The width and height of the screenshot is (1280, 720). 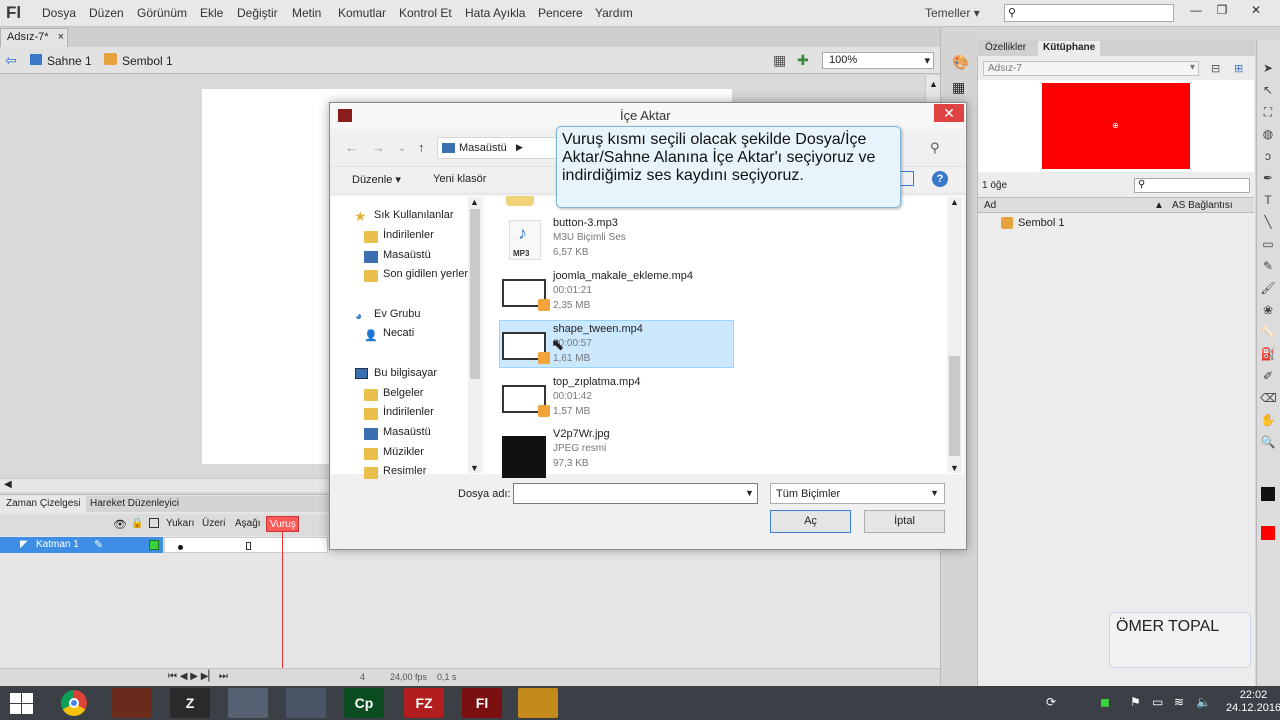 What do you see at coordinates (421, 147) in the screenshot?
I see `up-icon: ↑` at bounding box center [421, 147].